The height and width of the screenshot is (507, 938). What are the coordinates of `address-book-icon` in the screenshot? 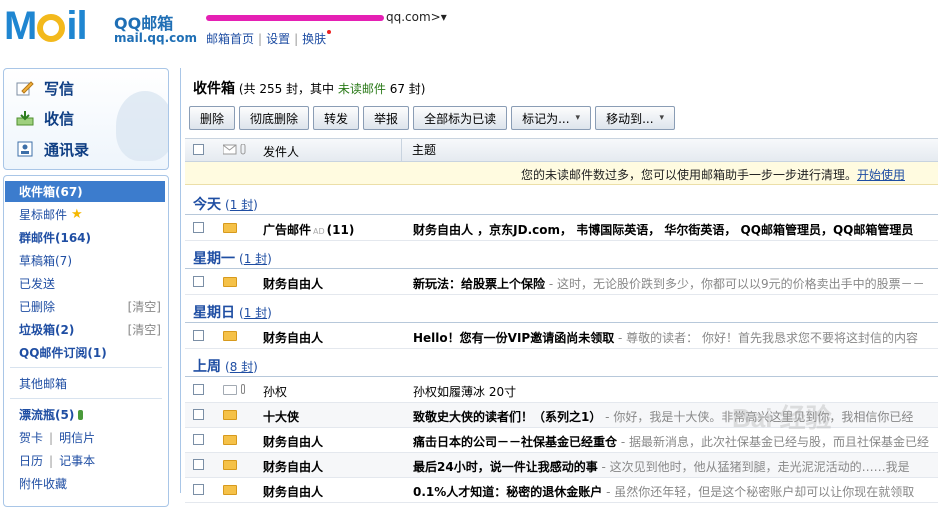 It's located at (25, 149).